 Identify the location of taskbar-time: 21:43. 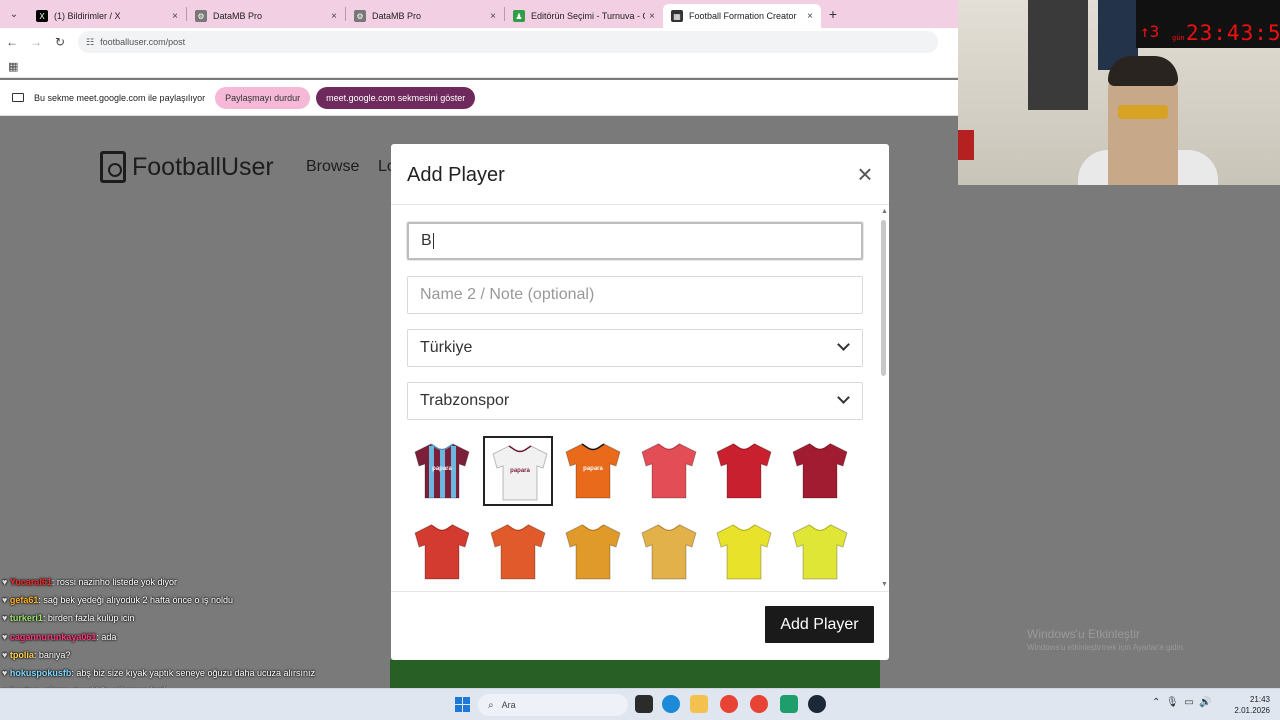
(1259, 699).